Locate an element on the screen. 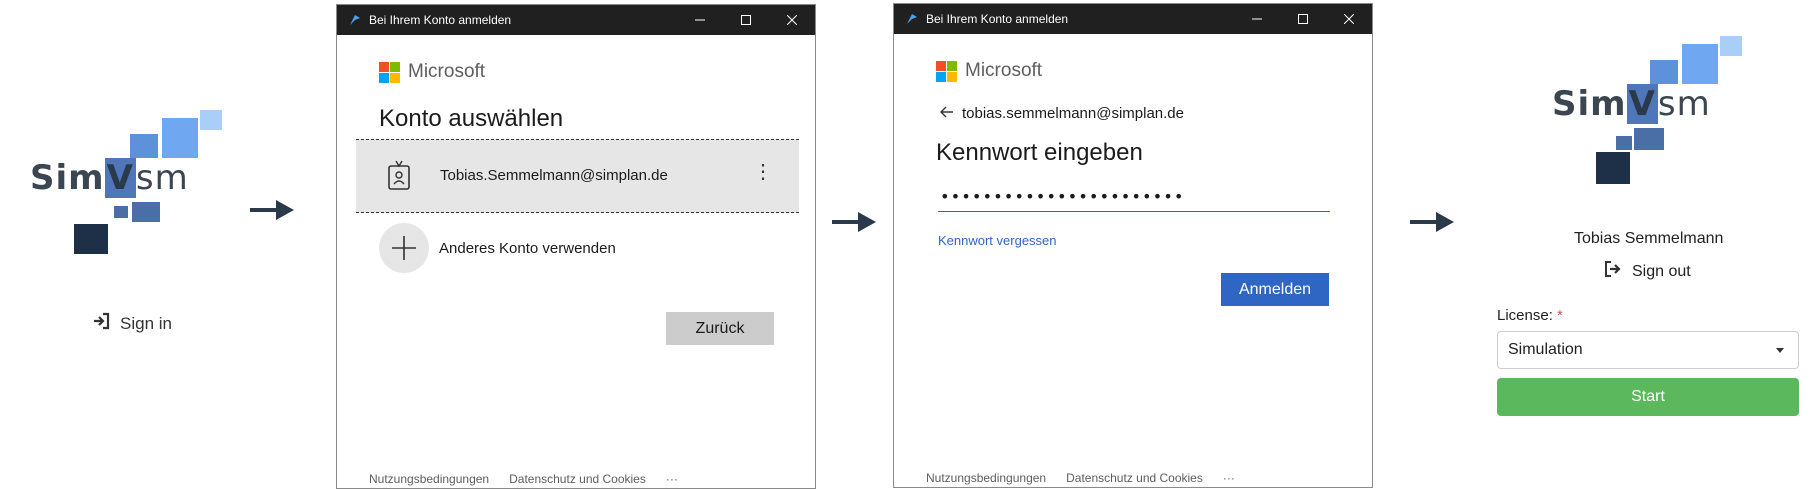  back-to-account: tobias.semmelmann@simplan.de is located at coordinates (1062, 113).